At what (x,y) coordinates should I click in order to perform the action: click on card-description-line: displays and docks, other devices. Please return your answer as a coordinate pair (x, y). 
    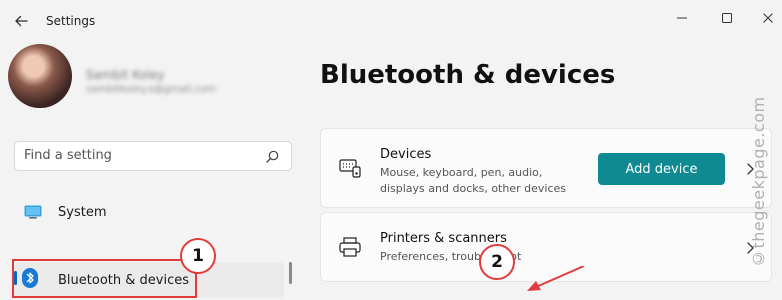
    Looking at the image, I should click on (473, 188).